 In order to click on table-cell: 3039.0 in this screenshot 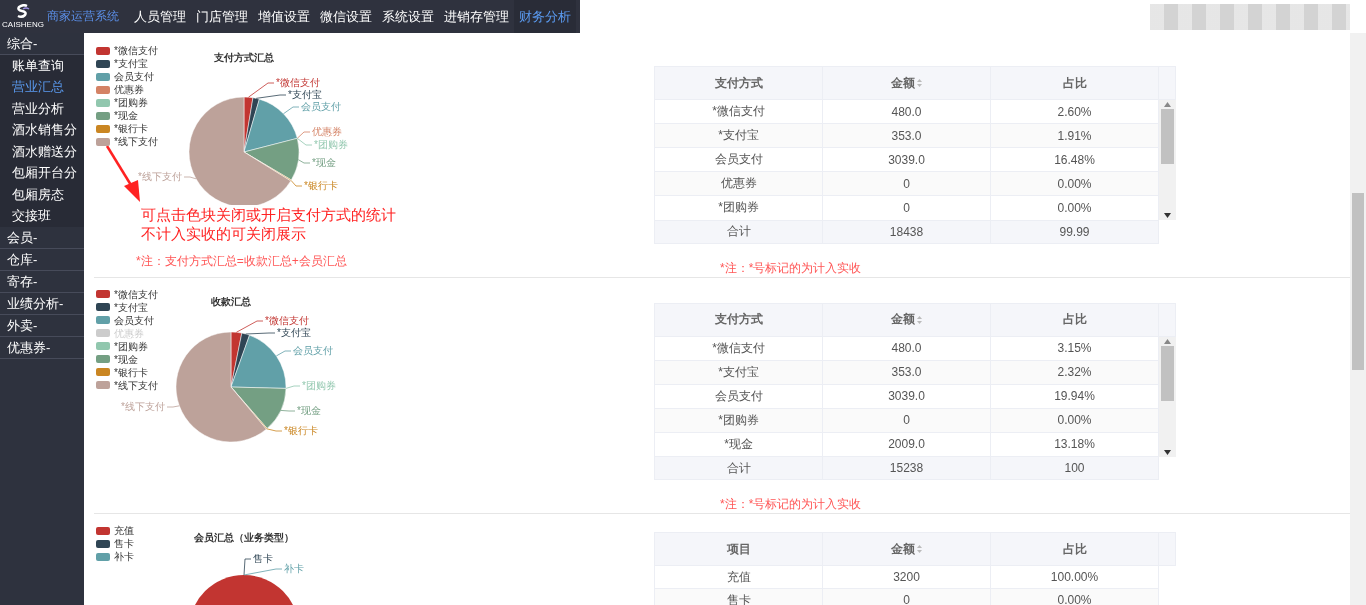, I will do `click(906, 396)`.